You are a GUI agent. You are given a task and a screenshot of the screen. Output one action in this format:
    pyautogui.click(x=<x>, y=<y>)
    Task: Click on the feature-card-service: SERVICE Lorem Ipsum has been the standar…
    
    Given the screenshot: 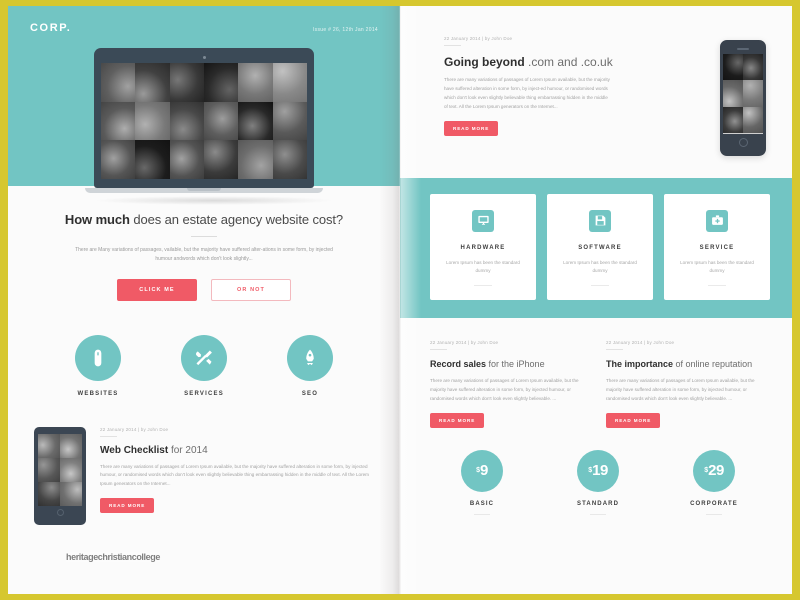 What is the action you would take?
    pyautogui.click(x=717, y=246)
    